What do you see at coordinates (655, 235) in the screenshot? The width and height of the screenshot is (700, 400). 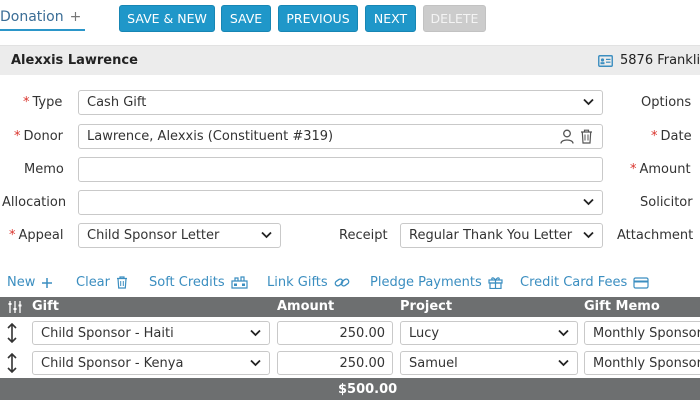 I see `attachment-label: Attachment` at bounding box center [655, 235].